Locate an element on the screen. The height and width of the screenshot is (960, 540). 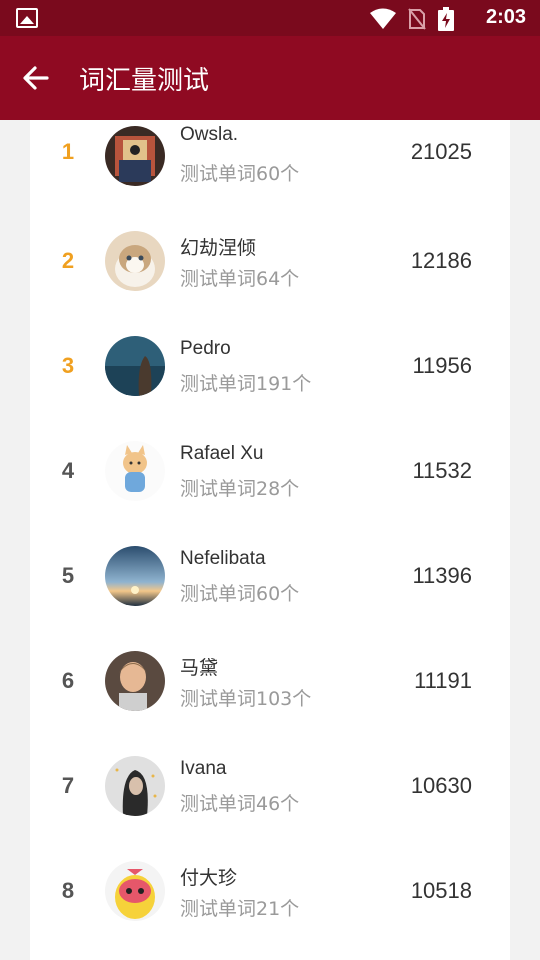
user-name: 幻劫涅倾 is located at coordinates (218, 248).